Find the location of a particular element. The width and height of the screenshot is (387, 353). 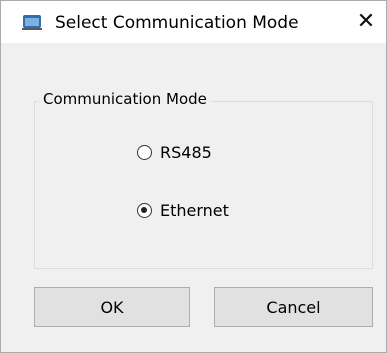

close-button: ✕ is located at coordinates (366, 22).